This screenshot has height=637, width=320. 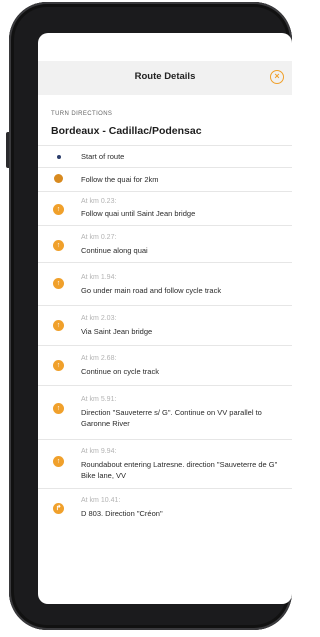 What do you see at coordinates (165, 325) in the screenshot?
I see `list-item: ↑ At km 2.03: Via Saint Jean bridge` at bounding box center [165, 325].